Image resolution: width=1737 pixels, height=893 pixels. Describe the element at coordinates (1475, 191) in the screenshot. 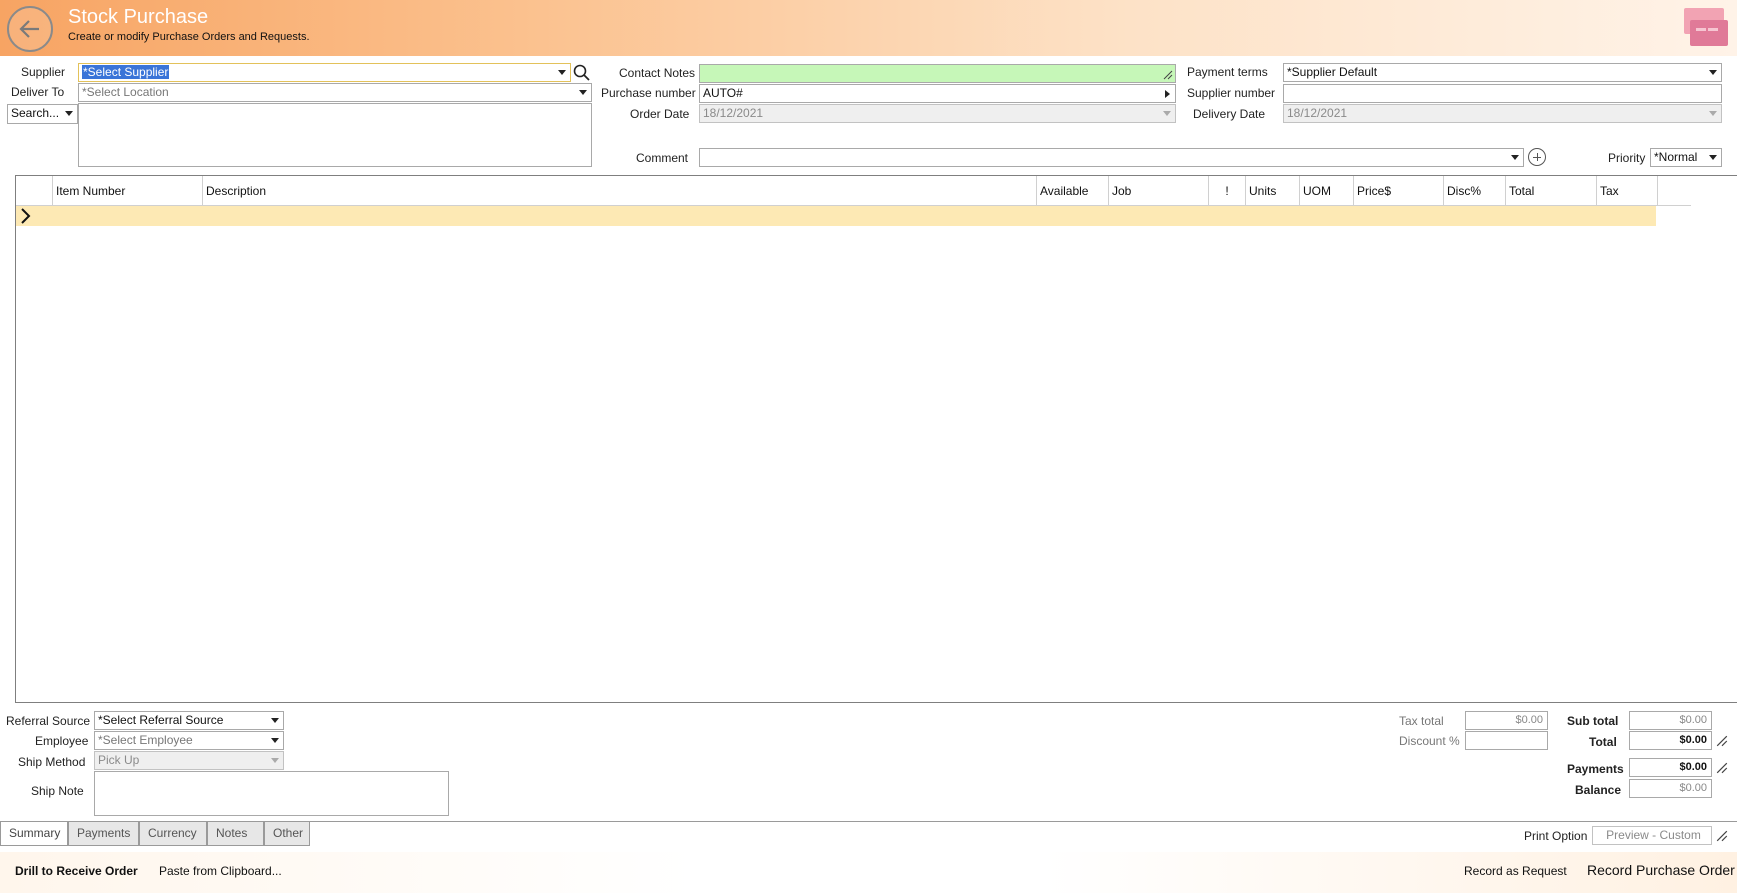

I see `column-header-disc: Disc%` at that location.